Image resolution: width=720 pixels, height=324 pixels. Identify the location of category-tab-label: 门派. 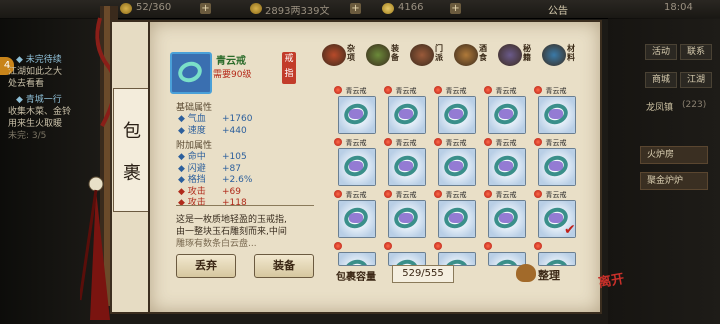
(439, 53).